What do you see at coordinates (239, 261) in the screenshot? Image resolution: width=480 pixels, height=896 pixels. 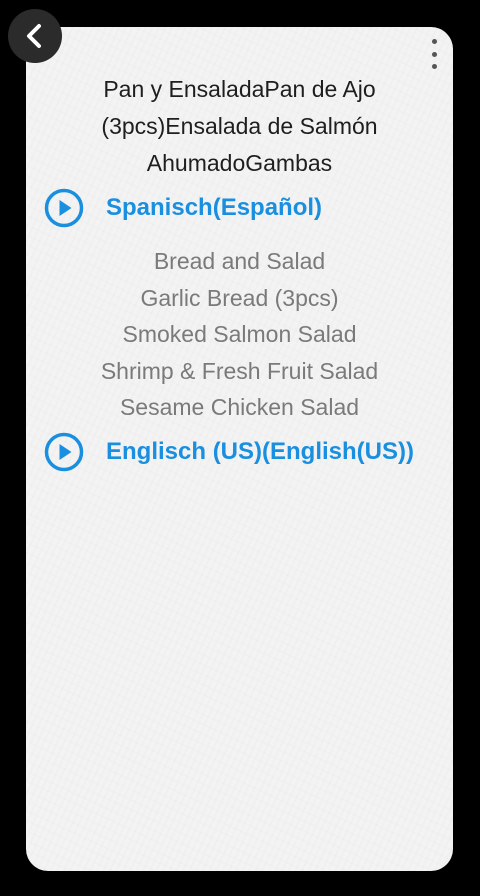 I see `translation-line: Bread and Salad` at bounding box center [239, 261].